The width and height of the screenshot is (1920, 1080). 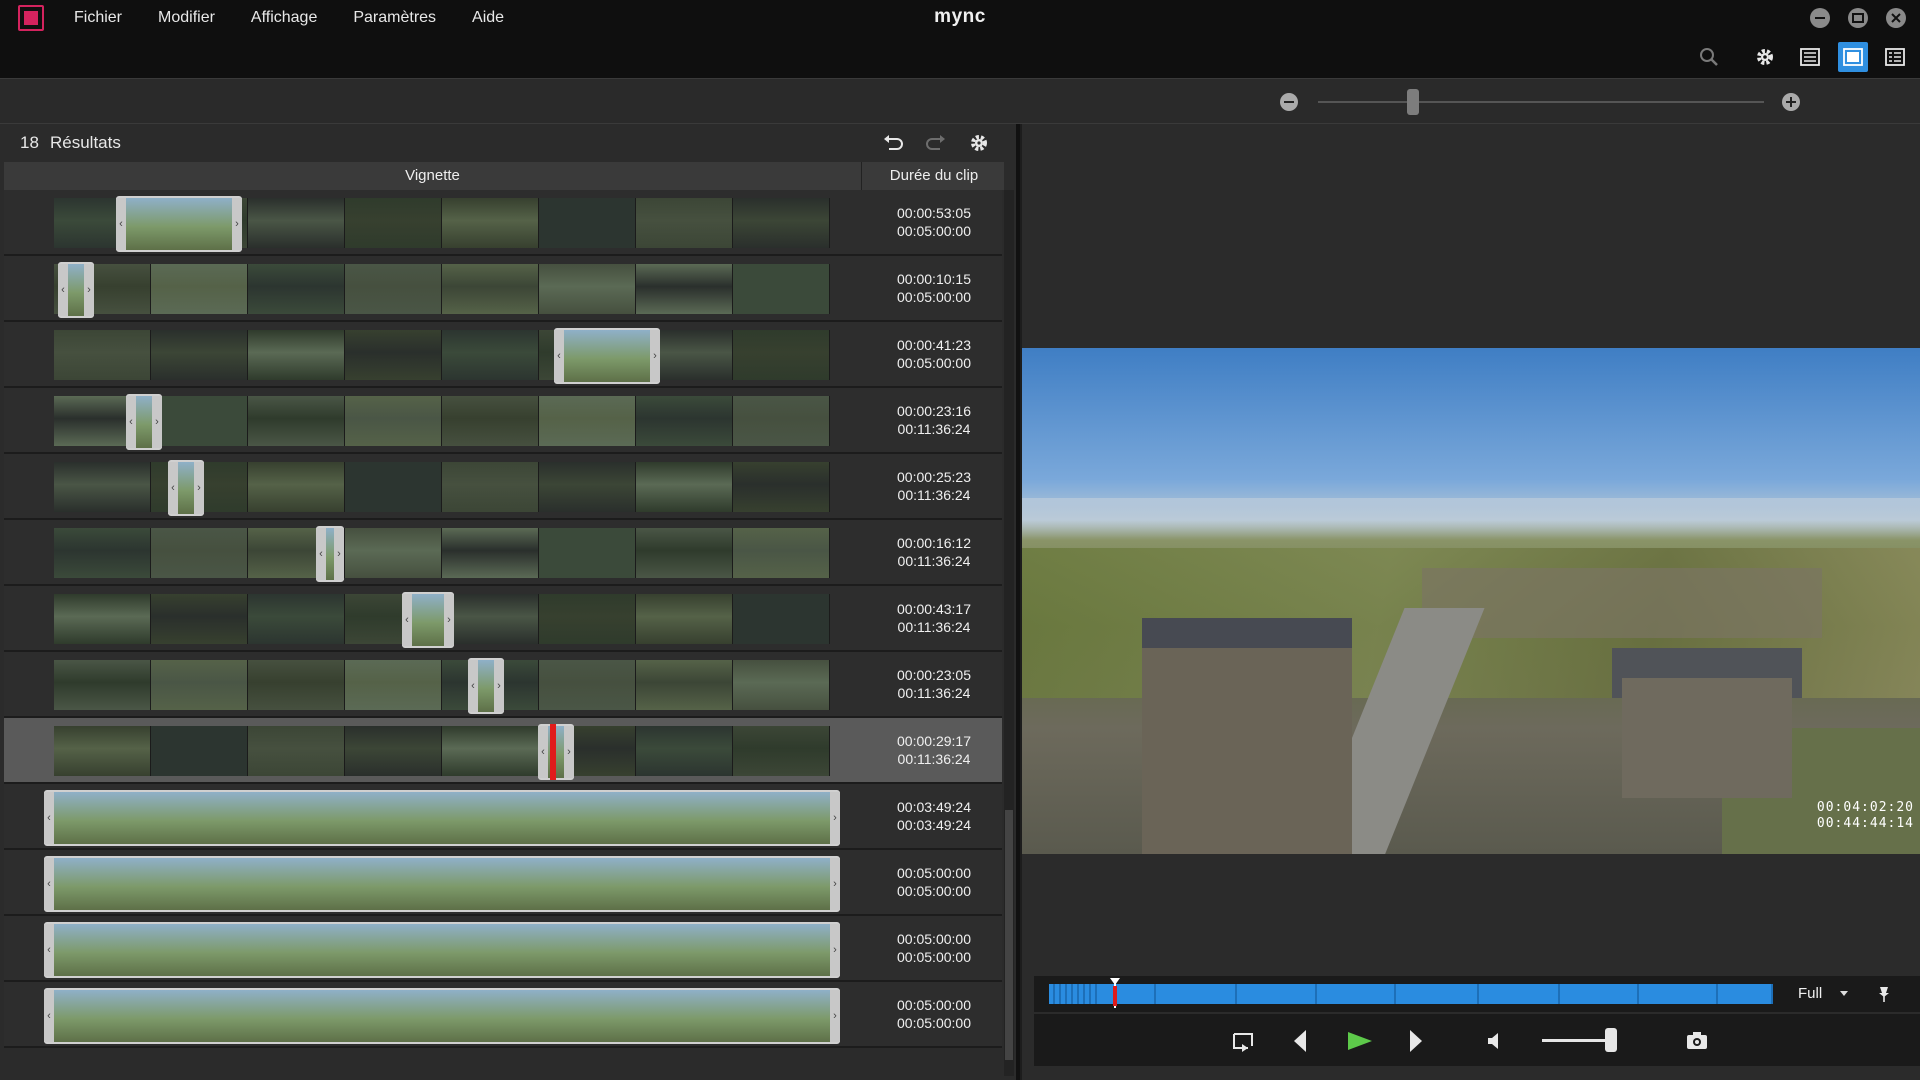 What do you see at coordinates (503, 223) in the screenshot?
I see `clip-row: ‹ › 00:00:53:05 00:05:00:00` at bounding box center [503, 223].